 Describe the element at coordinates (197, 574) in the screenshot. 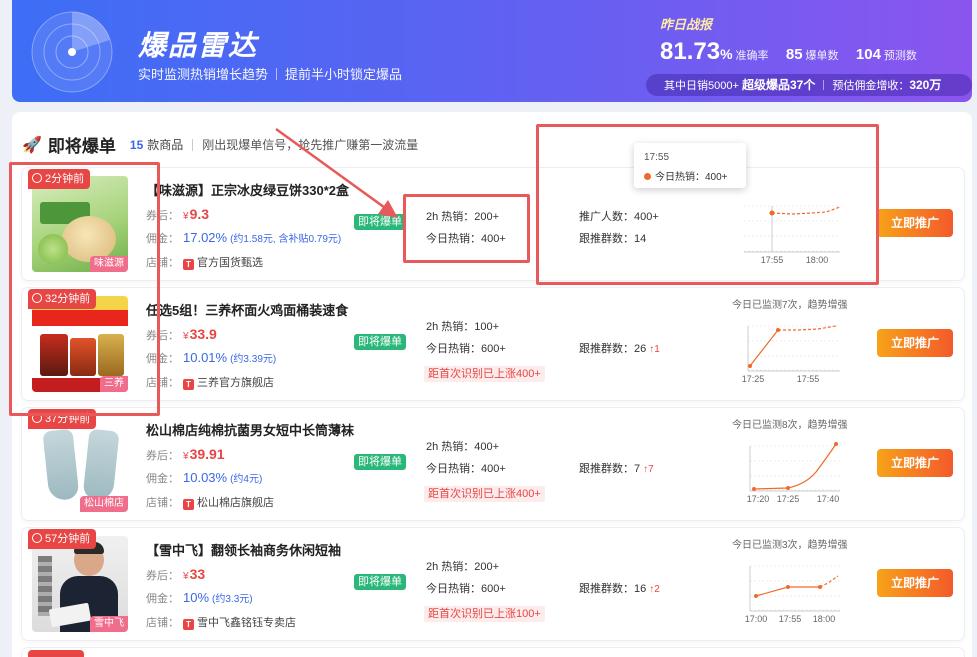

I see `price-value: 33` at that location.